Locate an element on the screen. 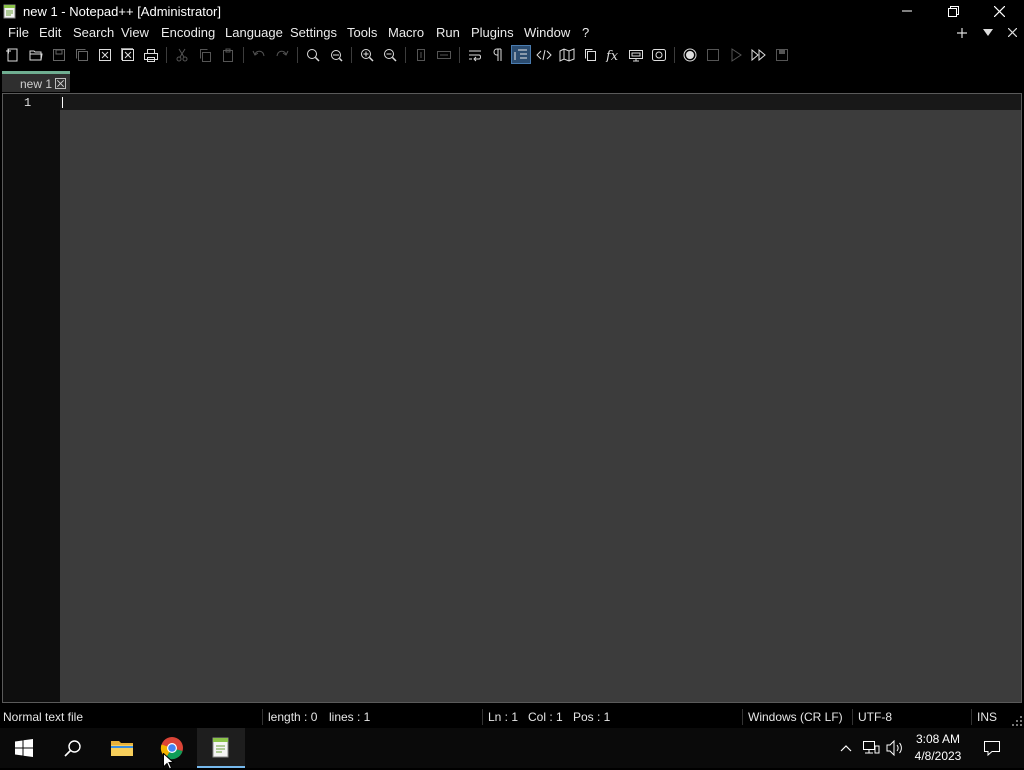 The height and width of the screenshot is (770, 1024). menu-file: File is located at coordinates (18, 32).